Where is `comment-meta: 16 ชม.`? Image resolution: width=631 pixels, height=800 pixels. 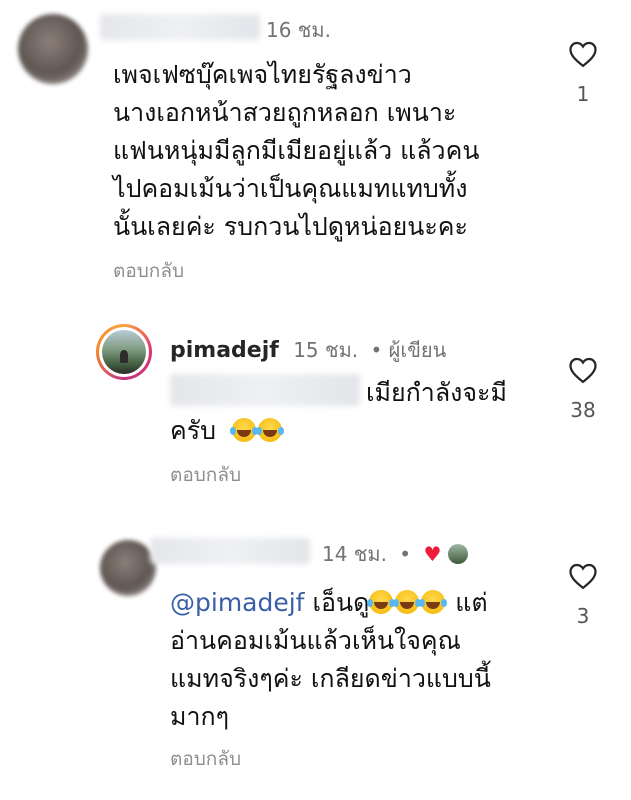 comment-meta: 16 ชม. is located at coordinates (298, 30).